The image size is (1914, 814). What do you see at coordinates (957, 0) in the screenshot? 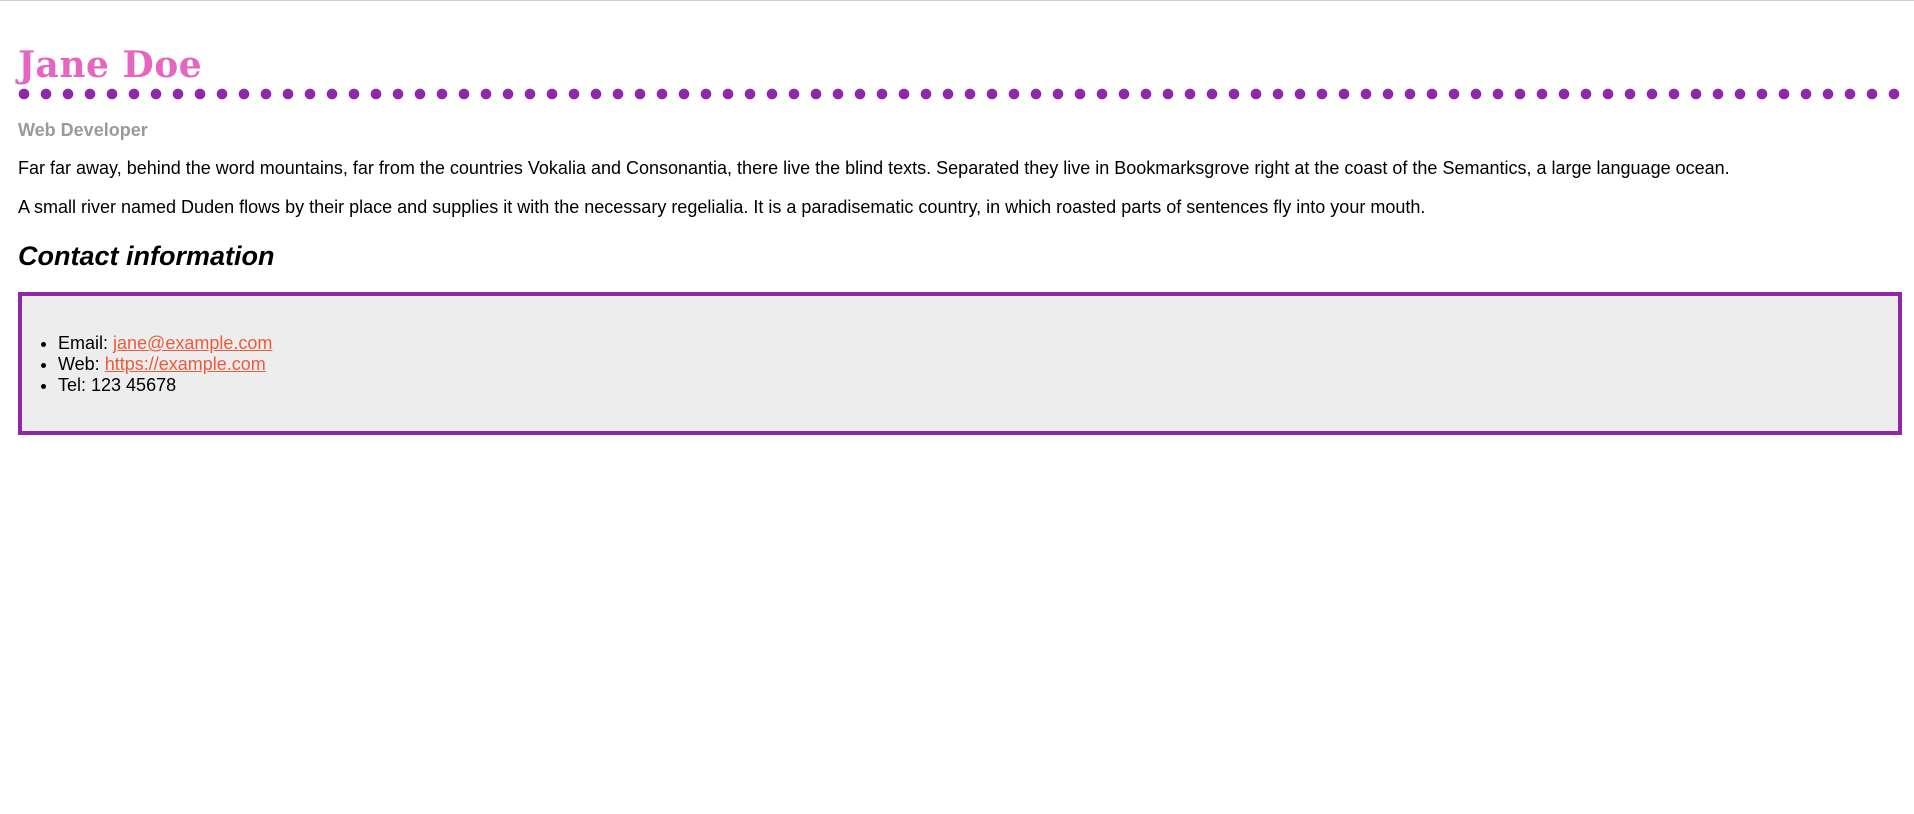
I see `top-divider` at bounding box center [957, 0].